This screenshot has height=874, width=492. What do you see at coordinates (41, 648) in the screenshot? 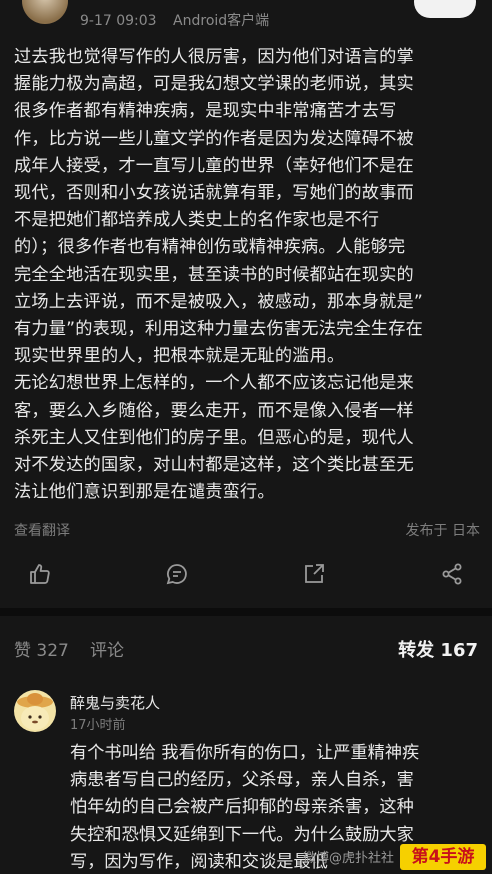
I see `tab-likes: 赞 327` at bounding box center [41, 648].